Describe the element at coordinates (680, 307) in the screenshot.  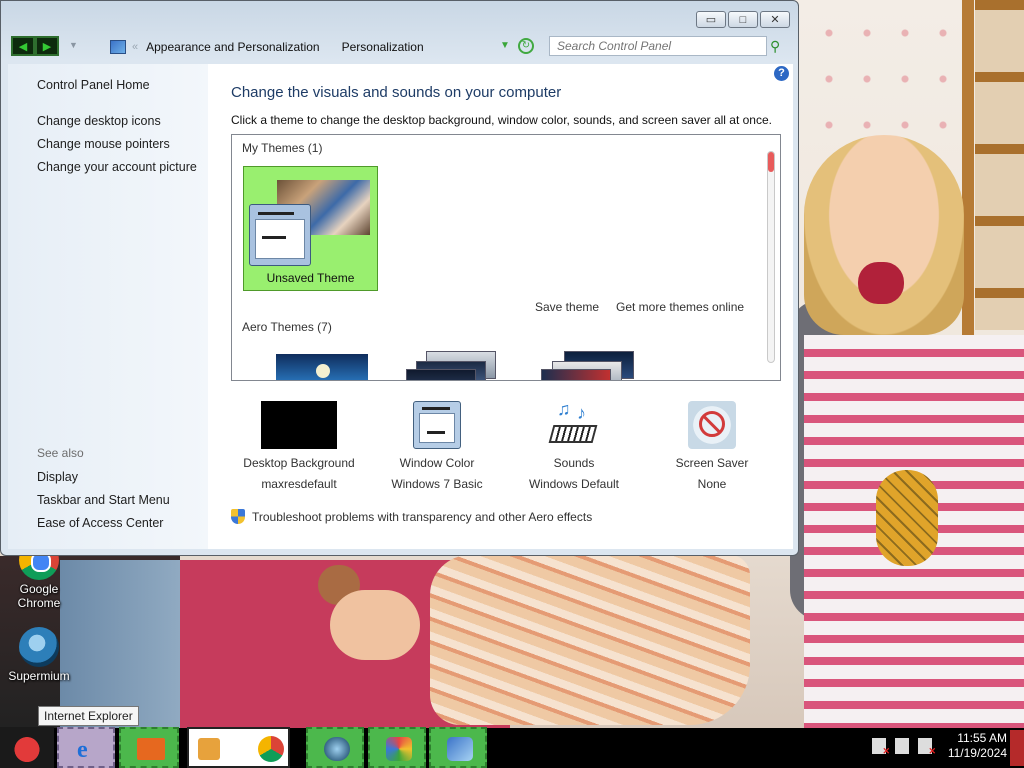
I see `get-more-themes-link: Get more themes online` at that location.